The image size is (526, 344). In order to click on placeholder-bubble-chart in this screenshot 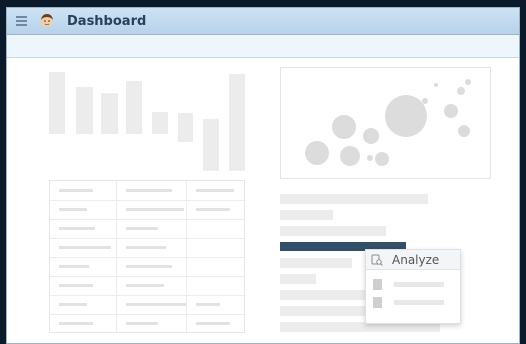, I will do `click(385, 123)`.